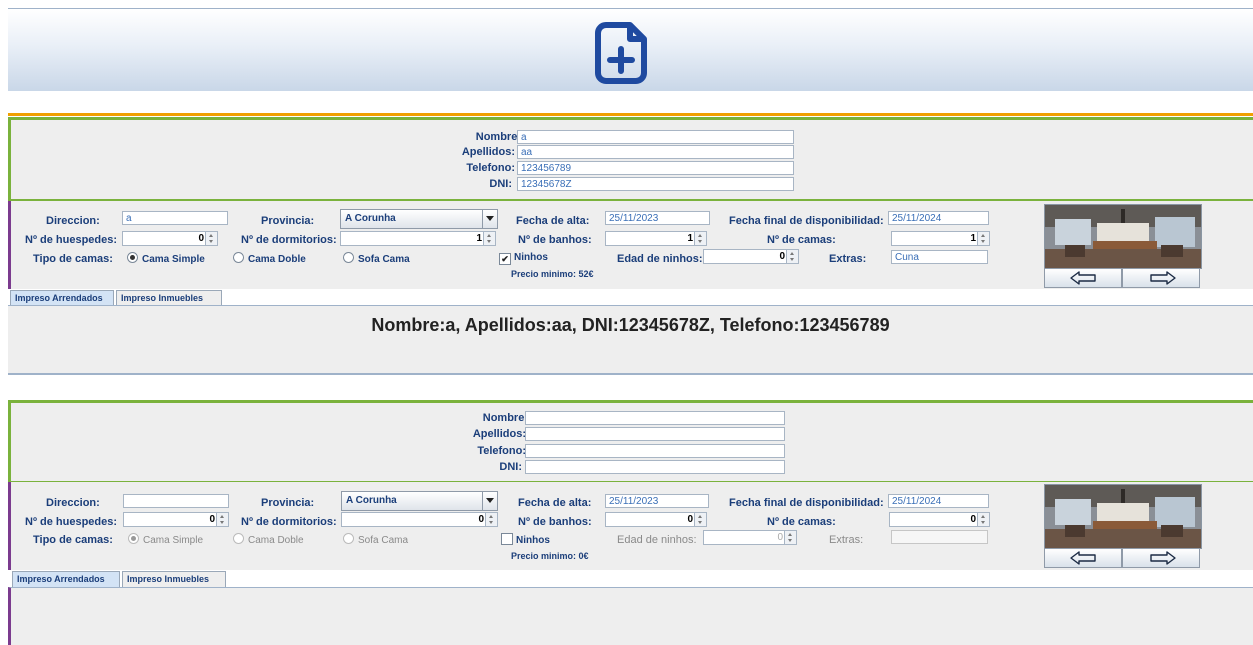  I want to click on banhos-spinner: 1, so click(656, 238).